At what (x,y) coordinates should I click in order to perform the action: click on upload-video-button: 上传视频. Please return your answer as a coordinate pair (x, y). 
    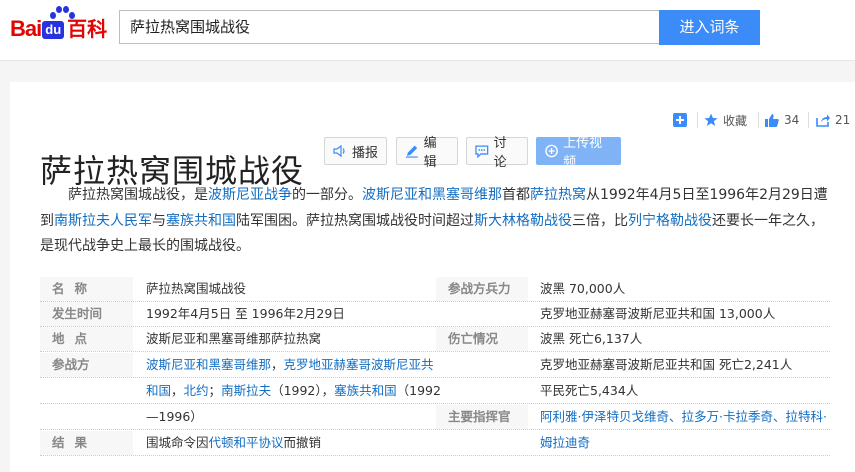
    Looking at the image, I should click on (578, 153).